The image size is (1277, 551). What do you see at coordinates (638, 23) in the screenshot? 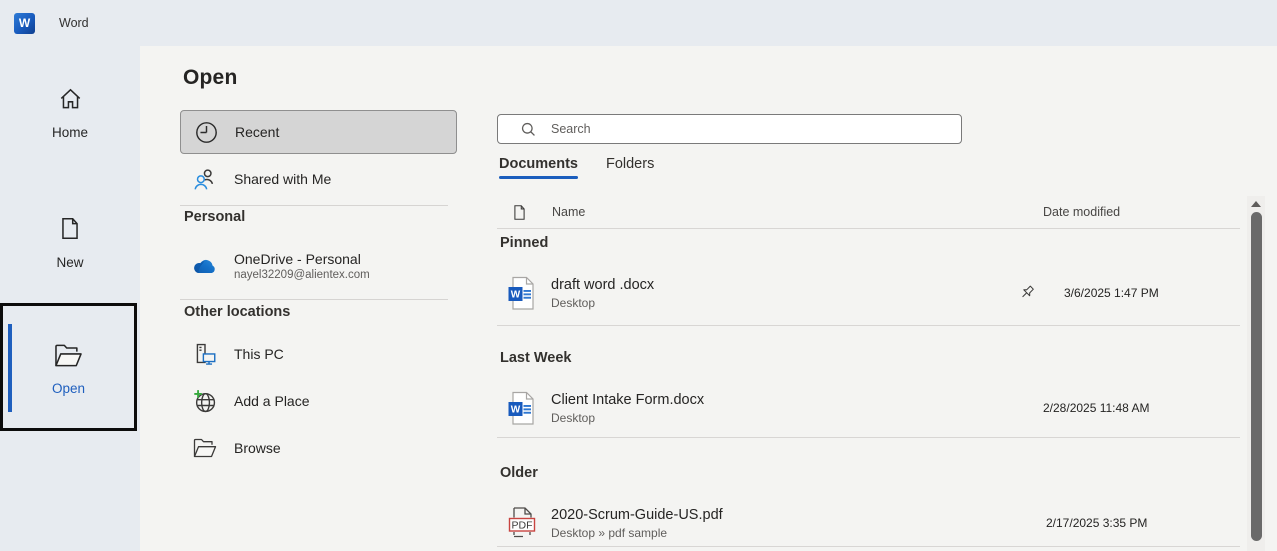
I see `title-bar: W Word` at bounding box center [638, 23].